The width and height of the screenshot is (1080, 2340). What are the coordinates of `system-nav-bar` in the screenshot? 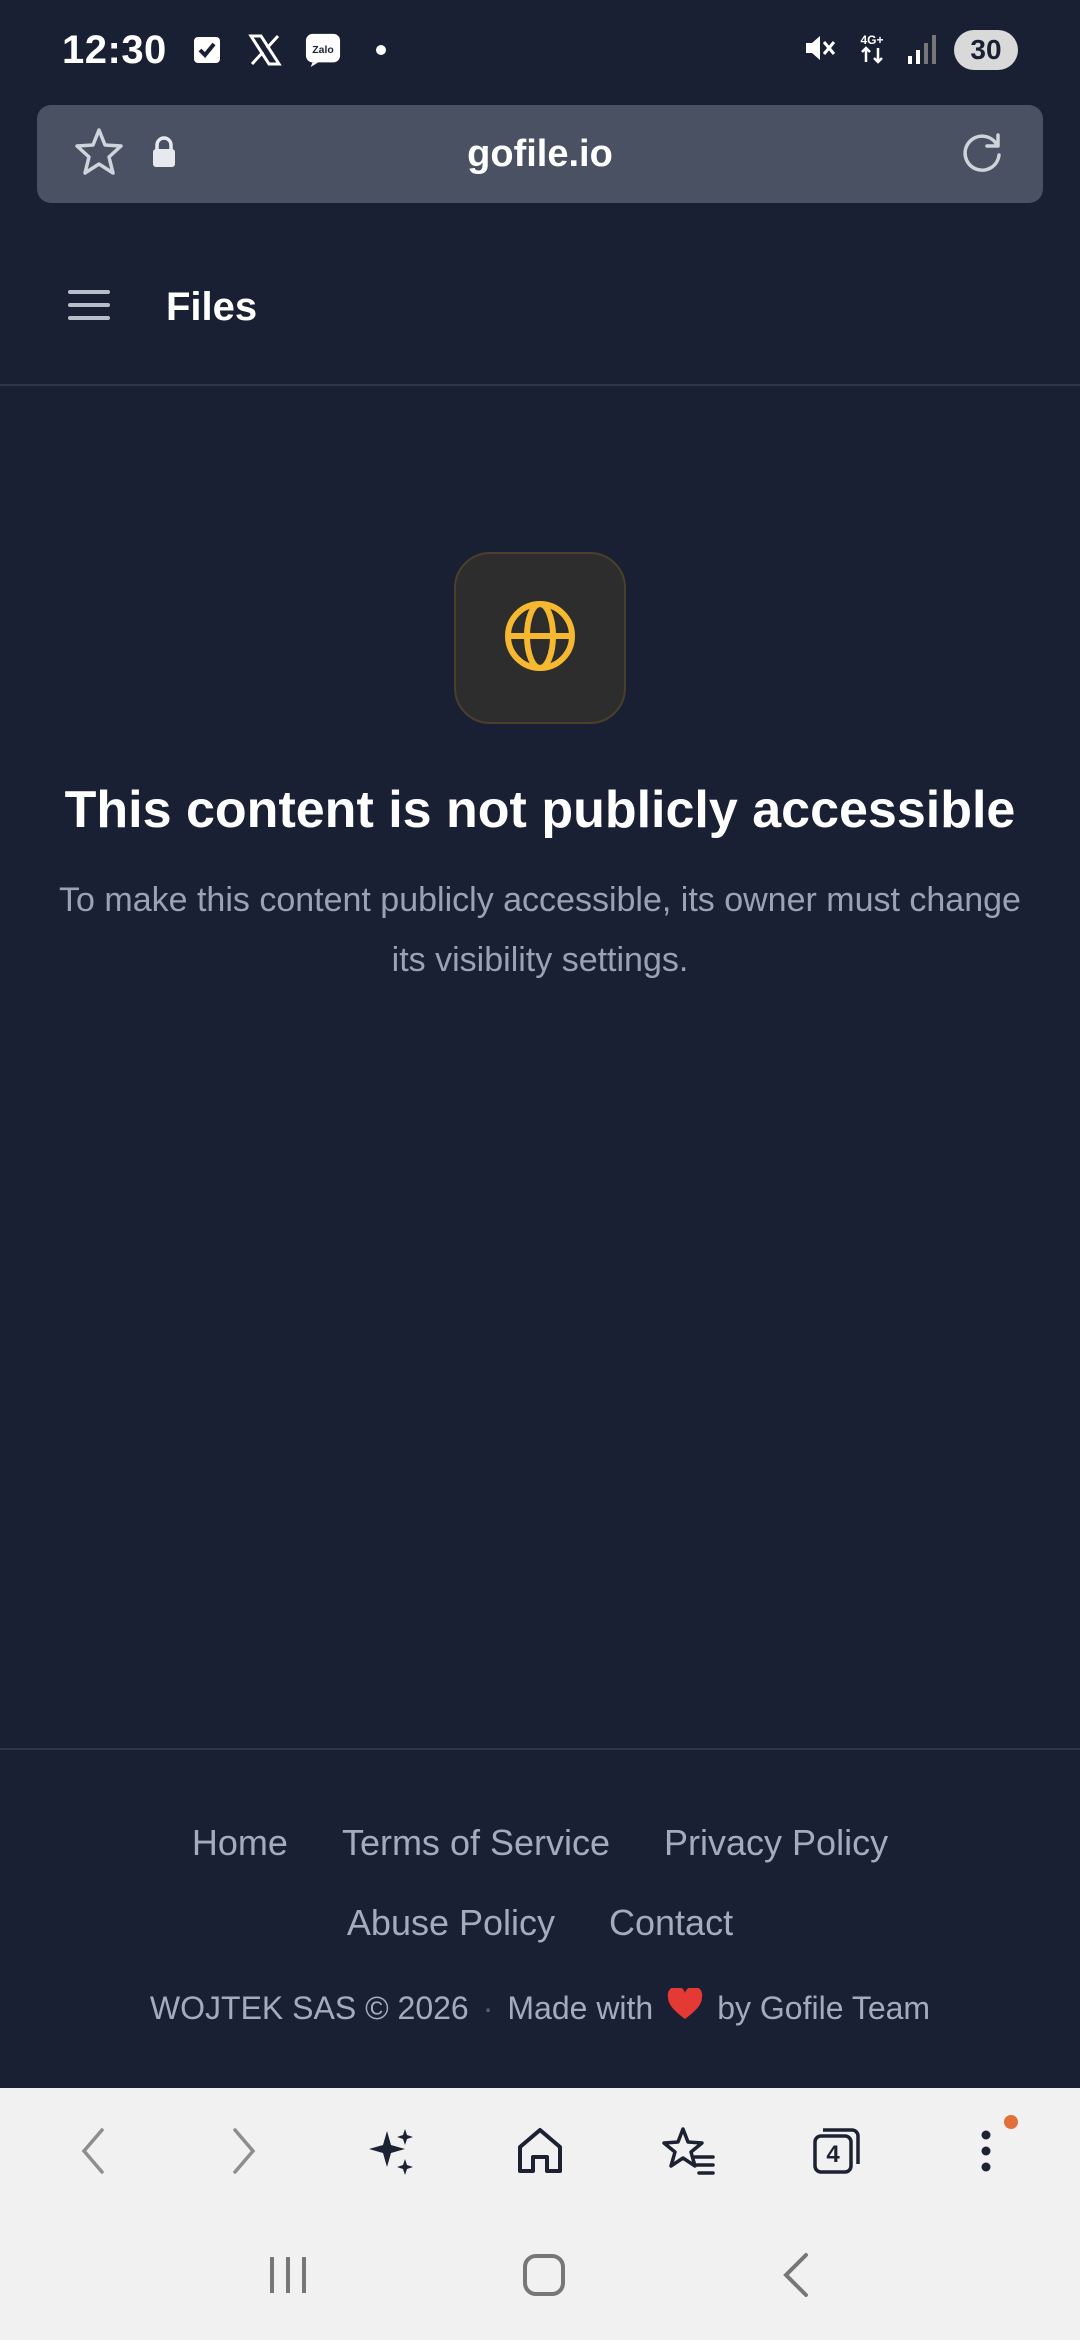 It's located at (540, 2277).